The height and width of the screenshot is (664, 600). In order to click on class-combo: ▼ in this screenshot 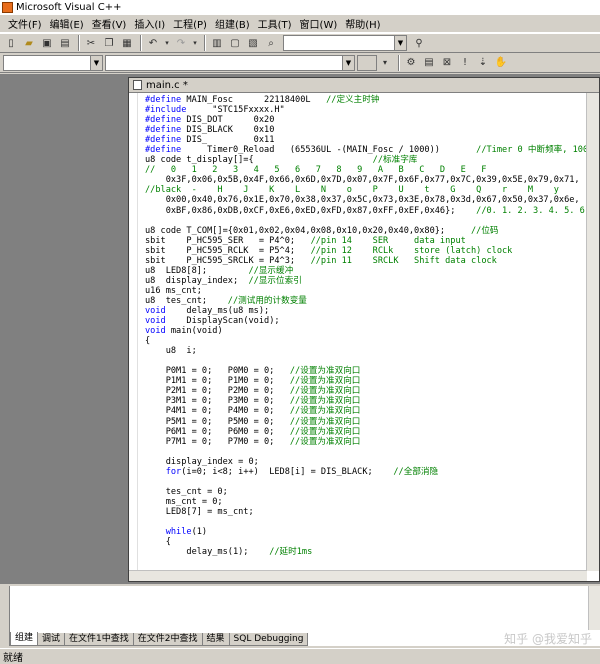, I will do `click(53, 62)`.